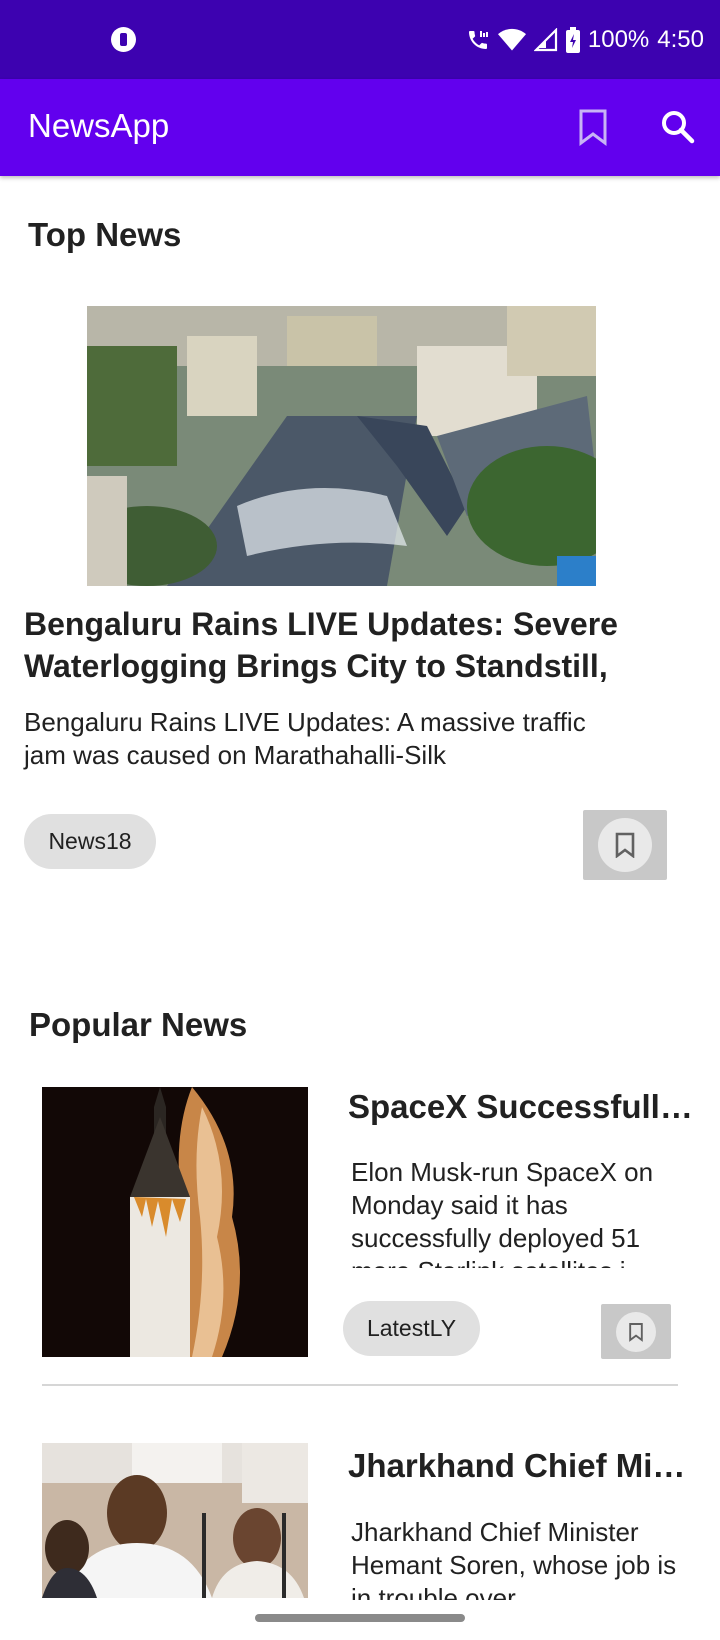 The height and width of the screenshot is (1640, 720). What do you see at coordinates (572, 40) in the screenshot?
I see `battery-icon` at bounding box center [572, 40].